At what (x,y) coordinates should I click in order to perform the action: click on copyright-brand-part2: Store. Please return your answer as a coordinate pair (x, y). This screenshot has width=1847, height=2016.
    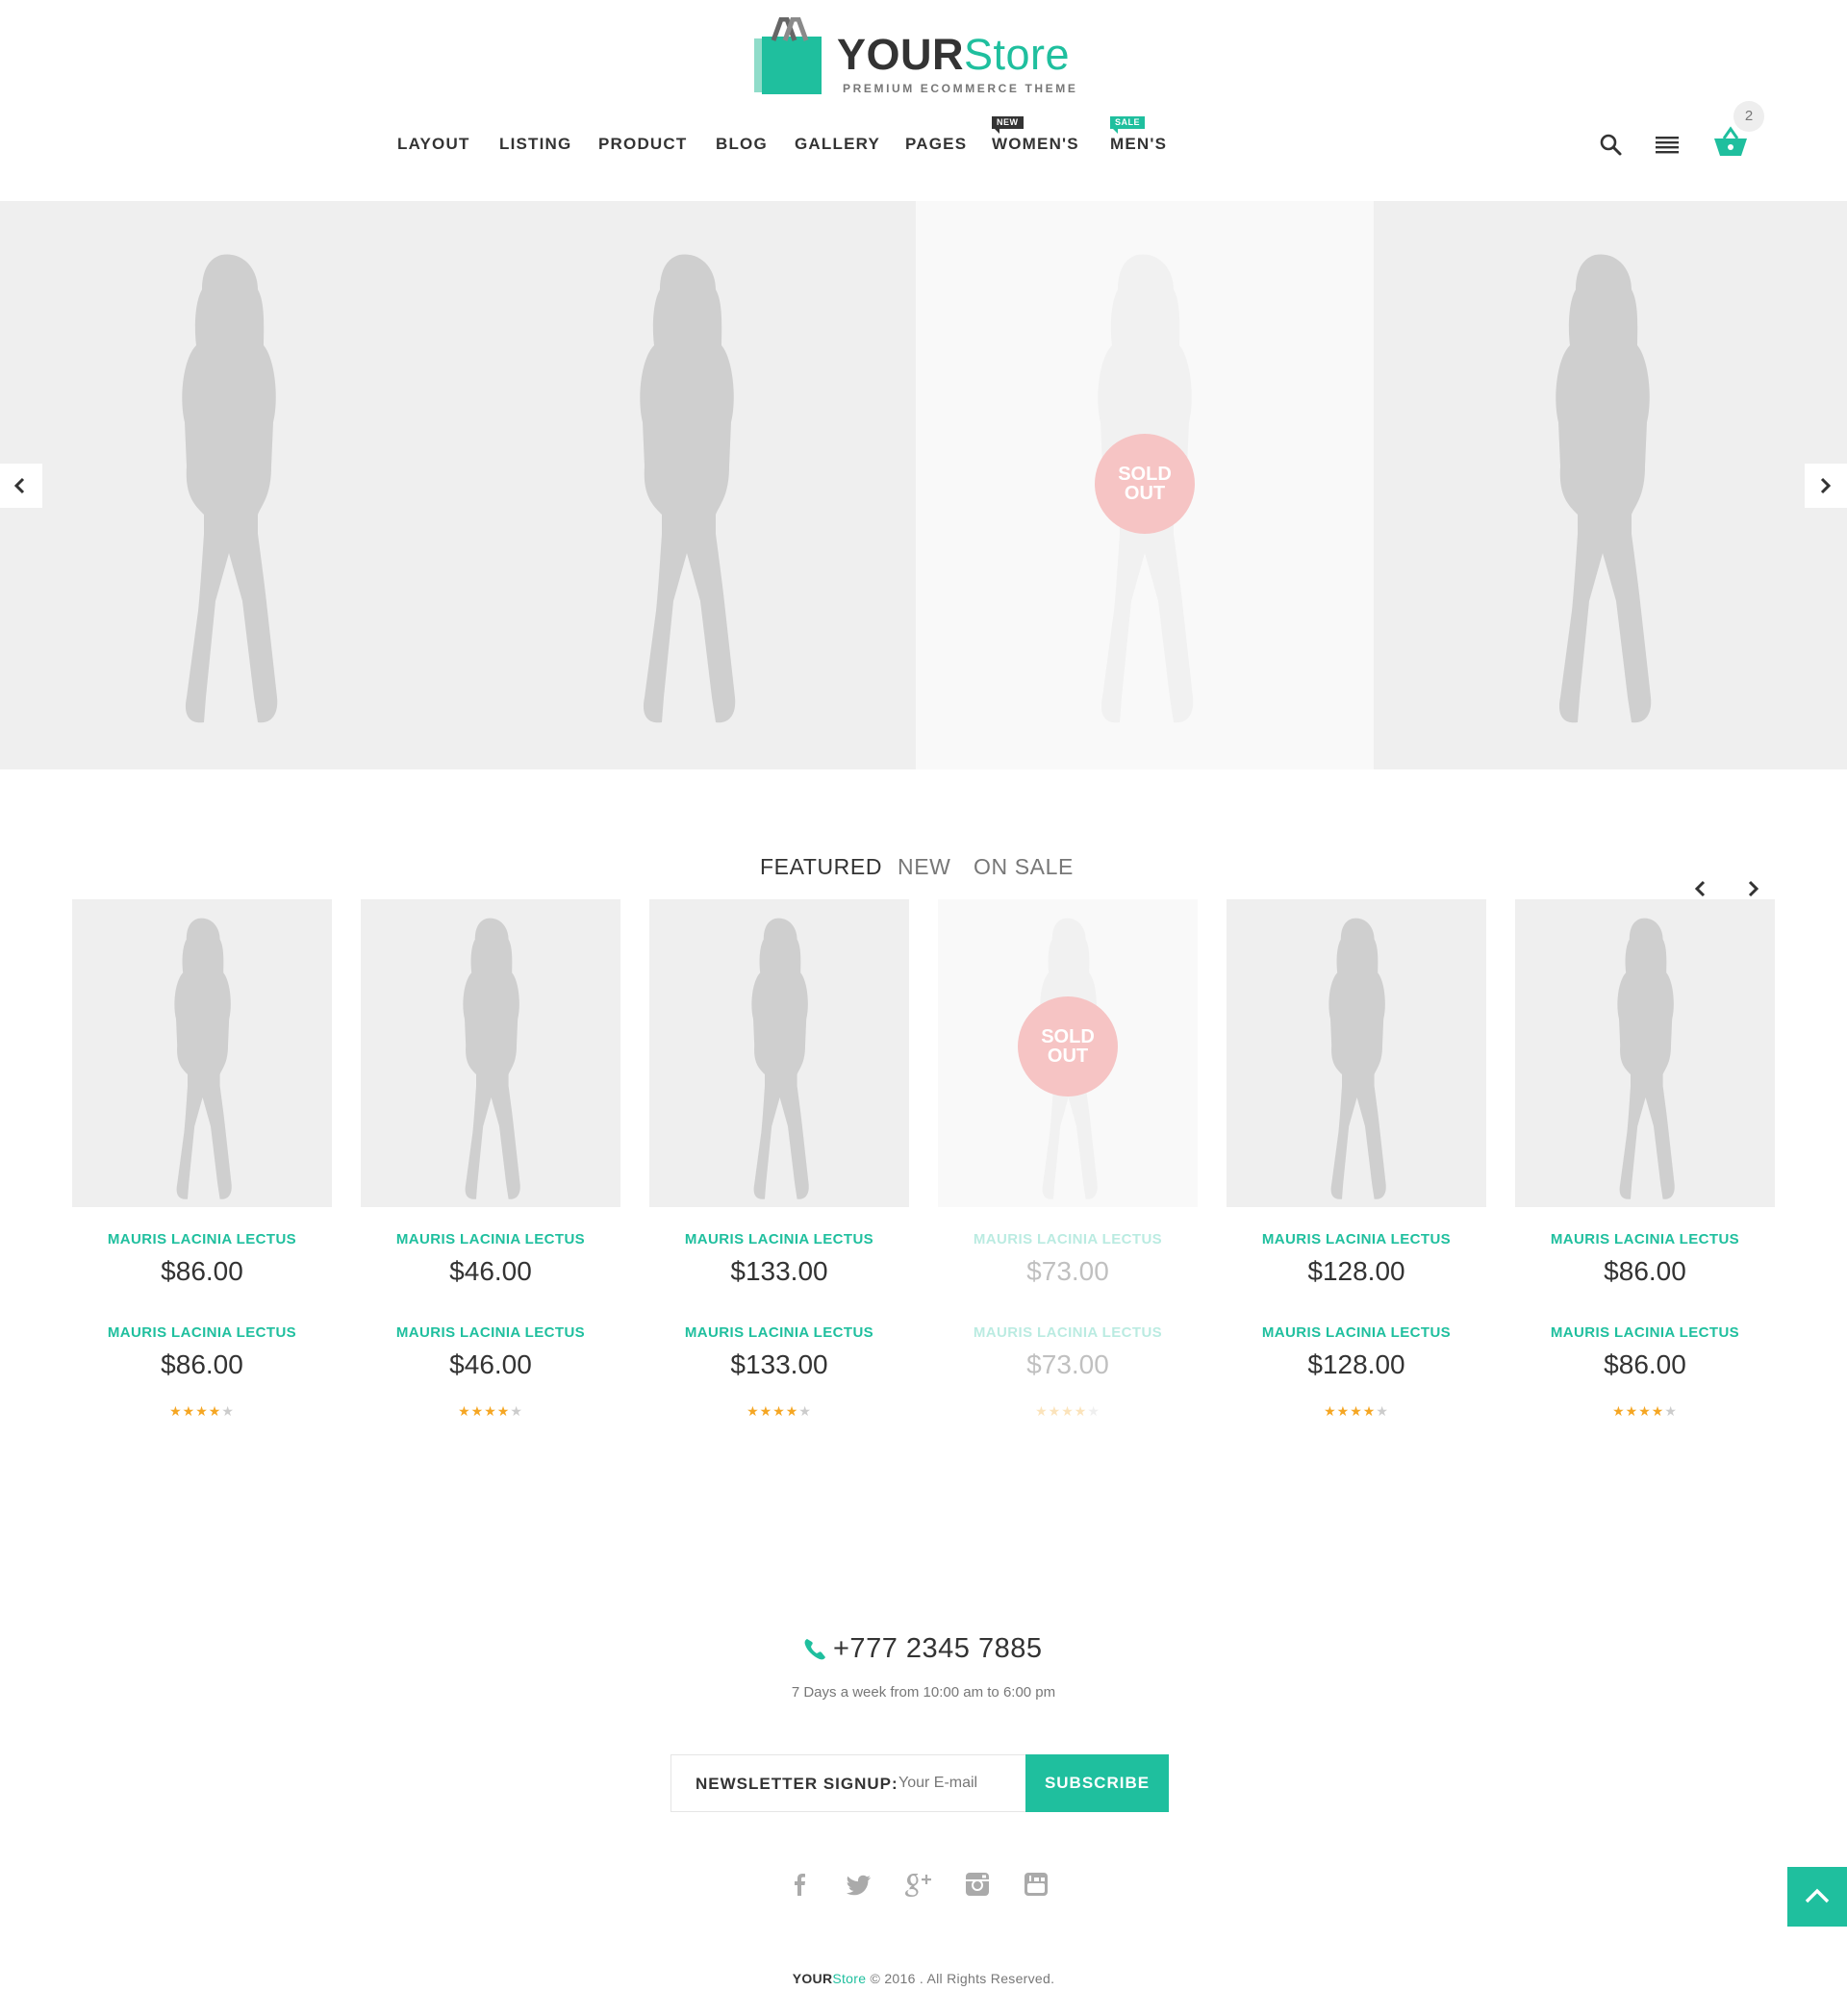
    Looking at the image, I should click on (850, 1979).